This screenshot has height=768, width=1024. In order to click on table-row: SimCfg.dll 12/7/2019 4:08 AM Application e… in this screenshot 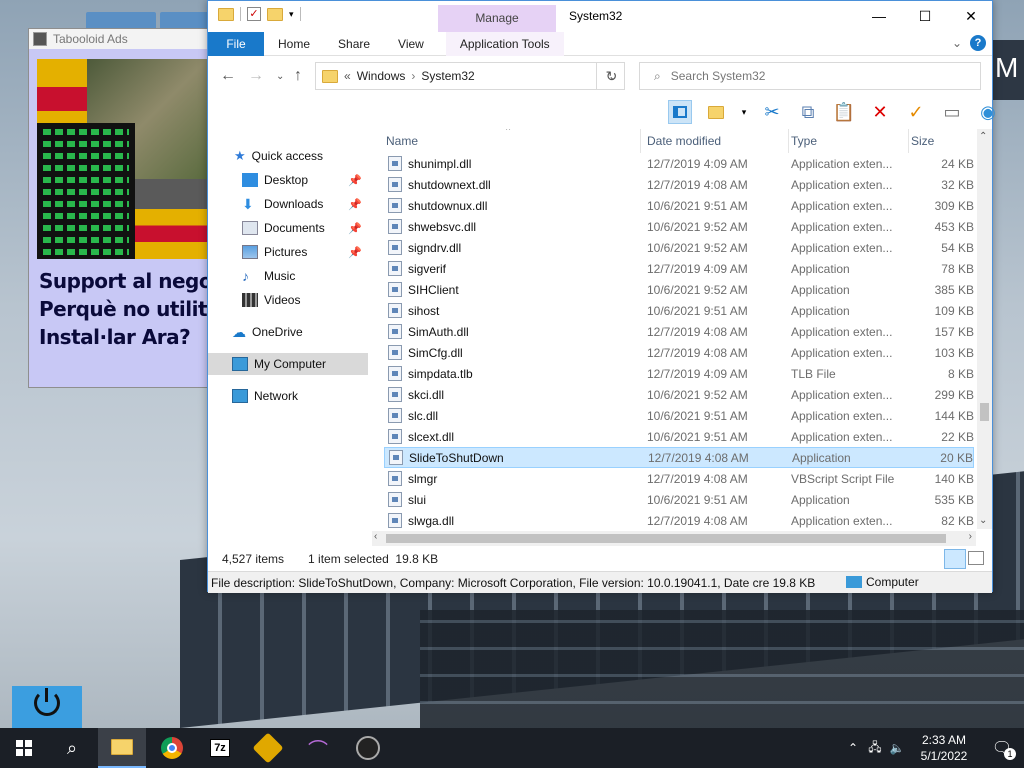, I will do `click(679, 352)`.